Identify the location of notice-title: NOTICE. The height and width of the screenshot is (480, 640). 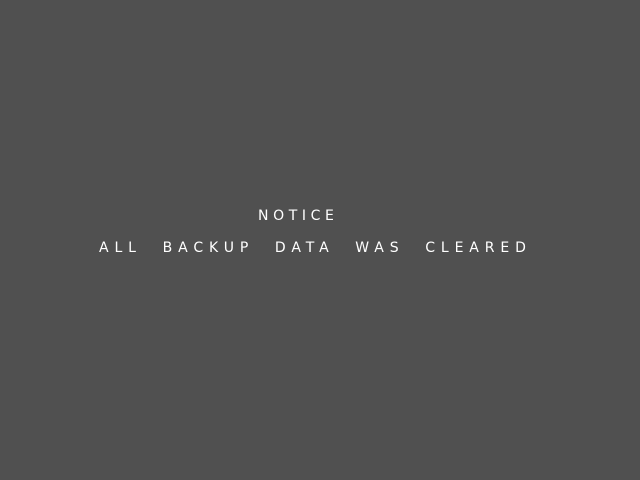
(298, 216).